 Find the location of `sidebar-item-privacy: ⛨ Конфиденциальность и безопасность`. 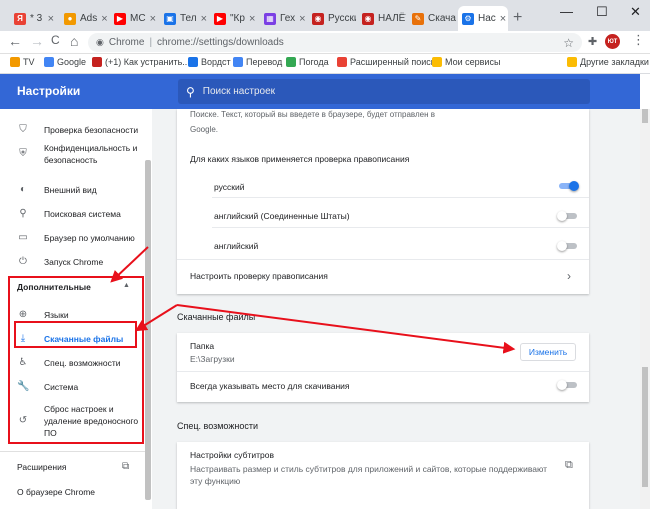

sidebar-item-privacy: ⛨ Конфиденциальность и безопасность is located at coordinates (72, 154).